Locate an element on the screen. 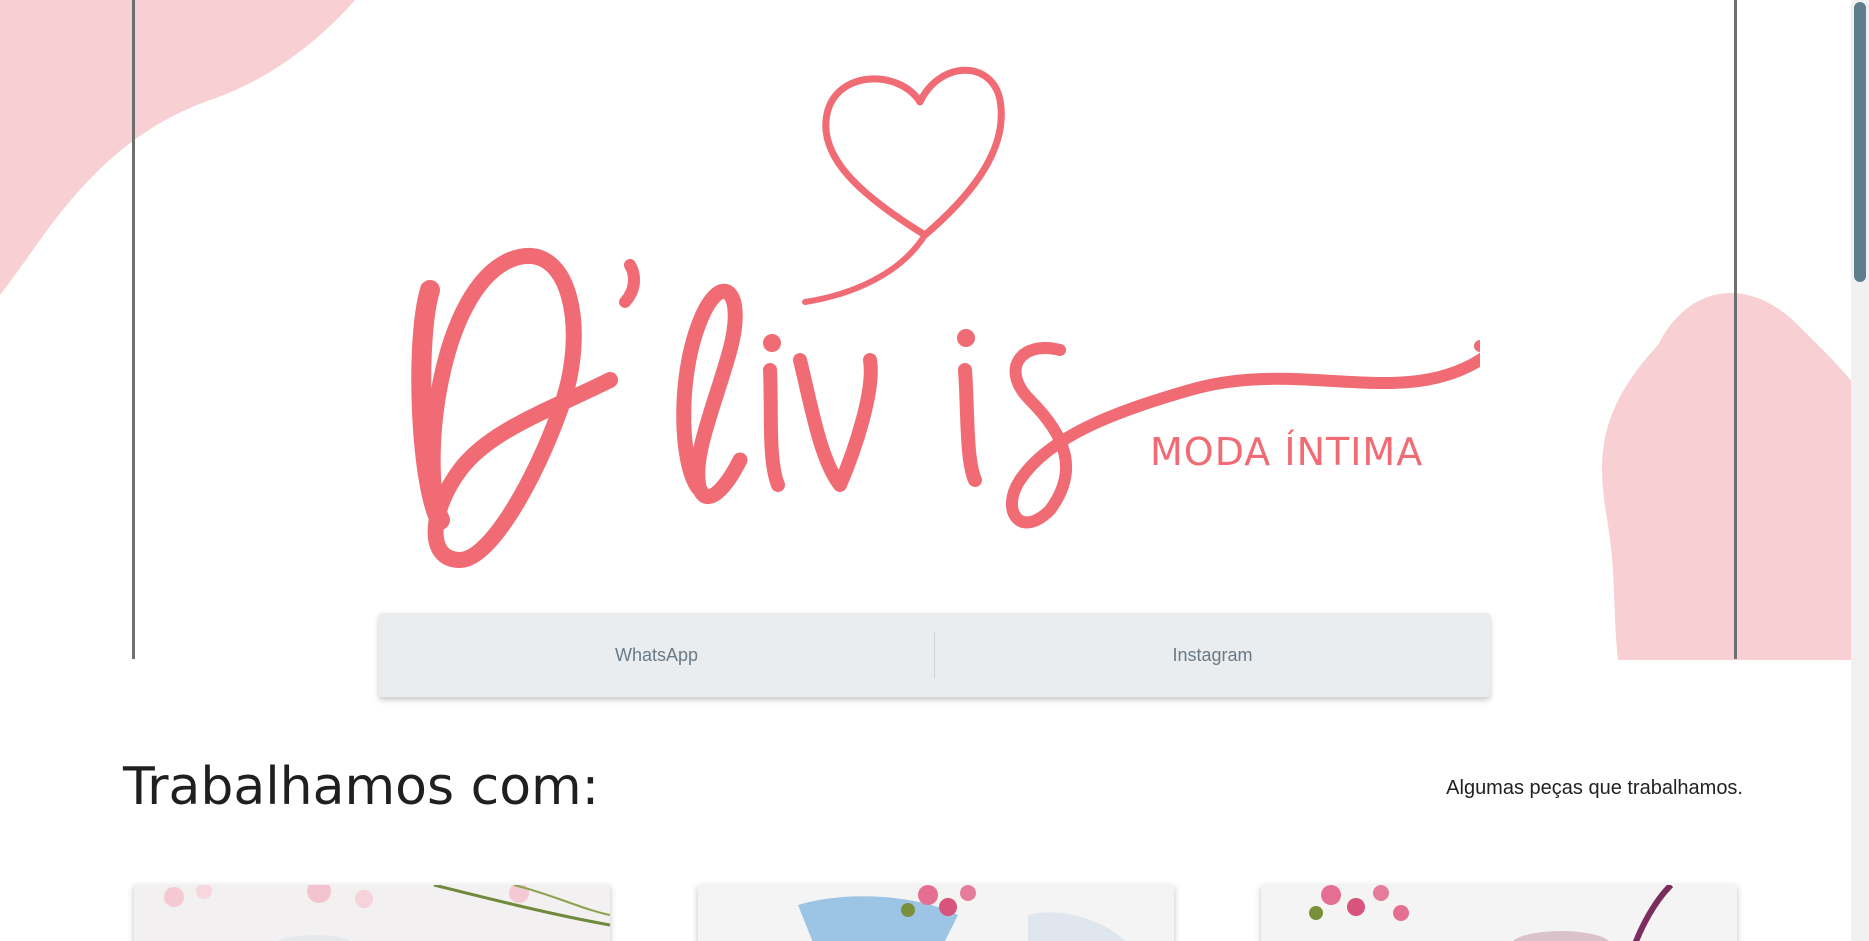 This screenshot has height=941, width=1869. brand-tagline: MODA ÍNTIMA is located at coordinates (1287, 452).